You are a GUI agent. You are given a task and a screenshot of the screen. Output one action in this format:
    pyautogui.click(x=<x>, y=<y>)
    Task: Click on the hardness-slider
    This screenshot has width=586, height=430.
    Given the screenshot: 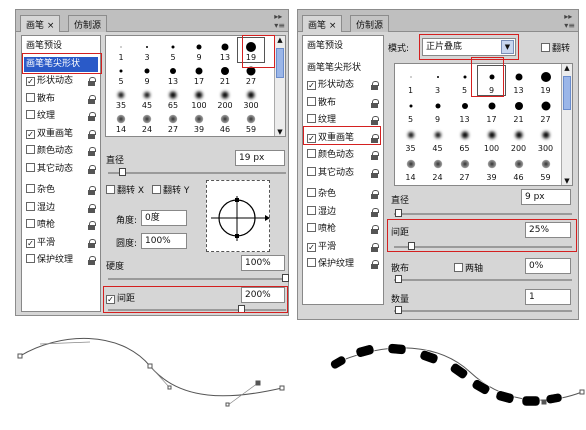 What is the action you would take?
    pyautogui.click(x=197, y=279)
    